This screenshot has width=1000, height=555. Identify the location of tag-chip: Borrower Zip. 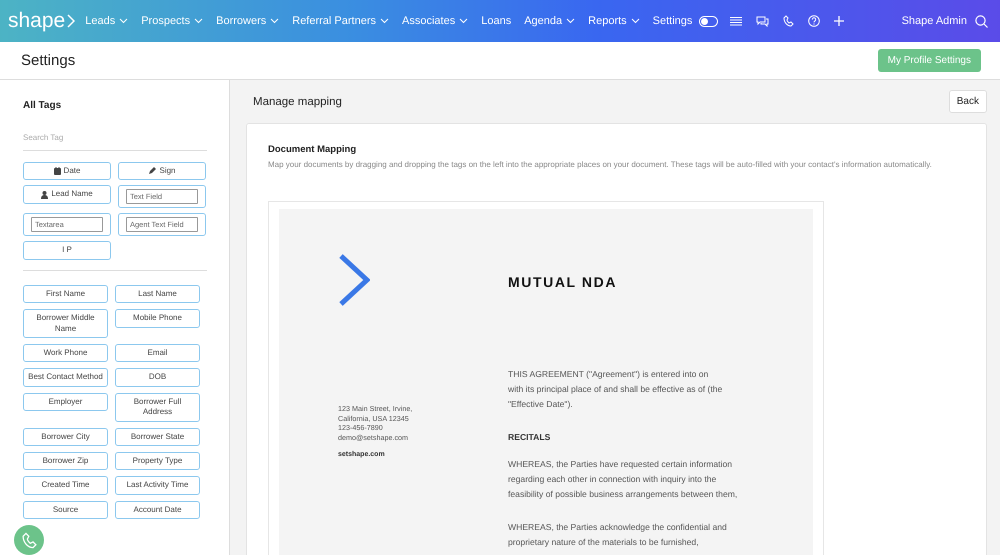
(65, 461).